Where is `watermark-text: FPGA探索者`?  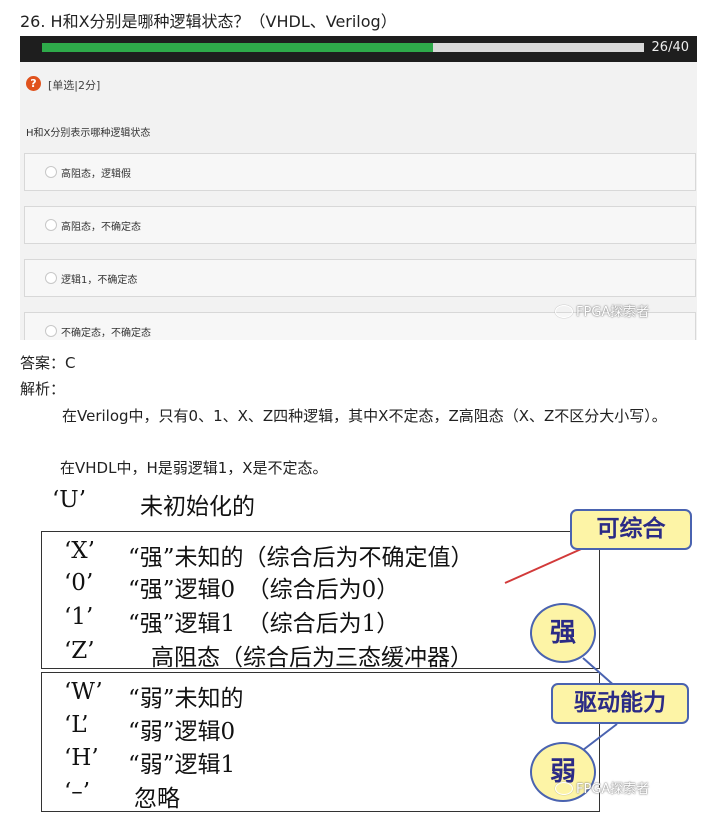
watermark-text: FPGA探索者 is located at coordinates (613, 789).